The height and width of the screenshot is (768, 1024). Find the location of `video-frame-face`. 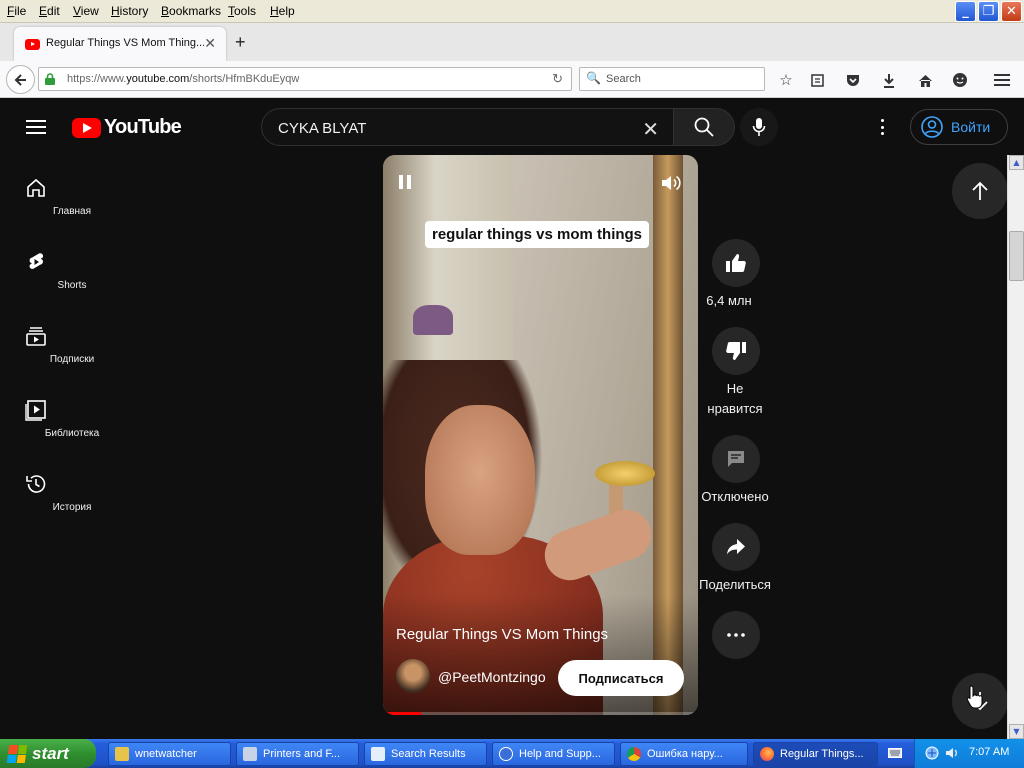

video-frame-face is located at coordinates (480, 480).